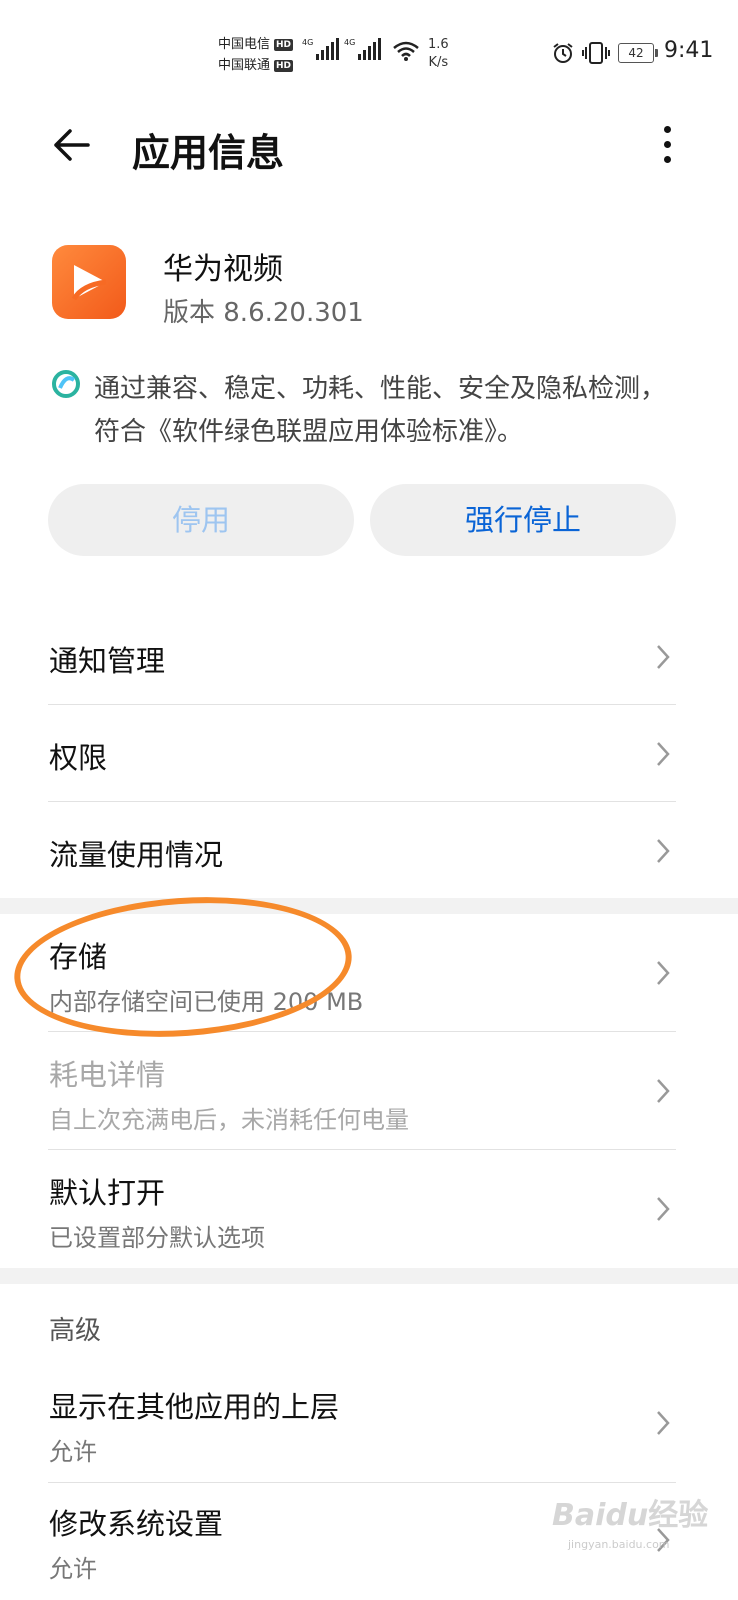  What do you see at coordinates (406, 51) in the screenshot?
I see `wifi-icon` at bounding box center [406, 51].